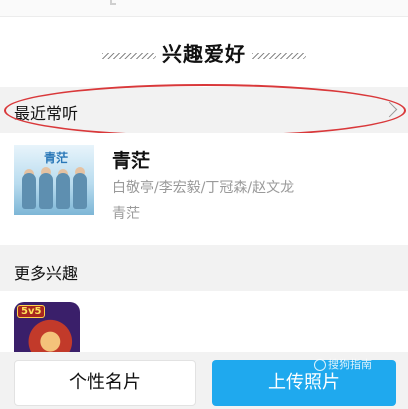 Image resolution: width=408 pixels, height=409 pixels. Describe the element at coordinates (46, 273) in the screenshot. I see `more-interests-label: 更多兴趣` at that location.